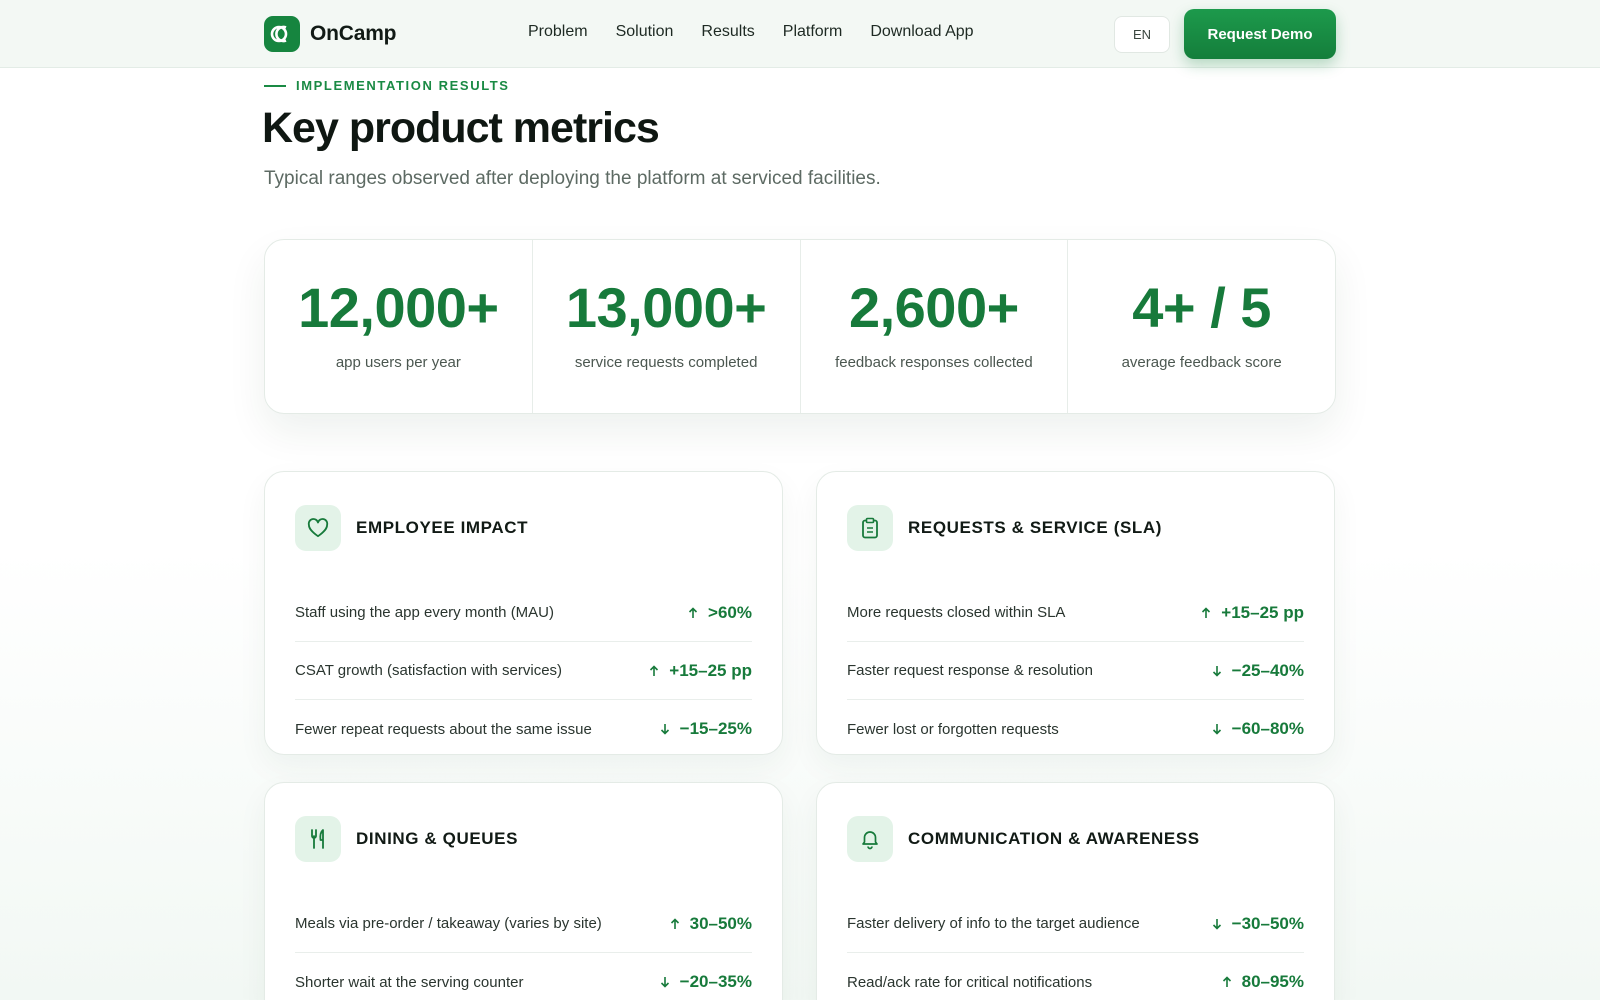  I want to click on metric-row: Fewer lost or forgotten requests −60–80%, so click(1075, 729).